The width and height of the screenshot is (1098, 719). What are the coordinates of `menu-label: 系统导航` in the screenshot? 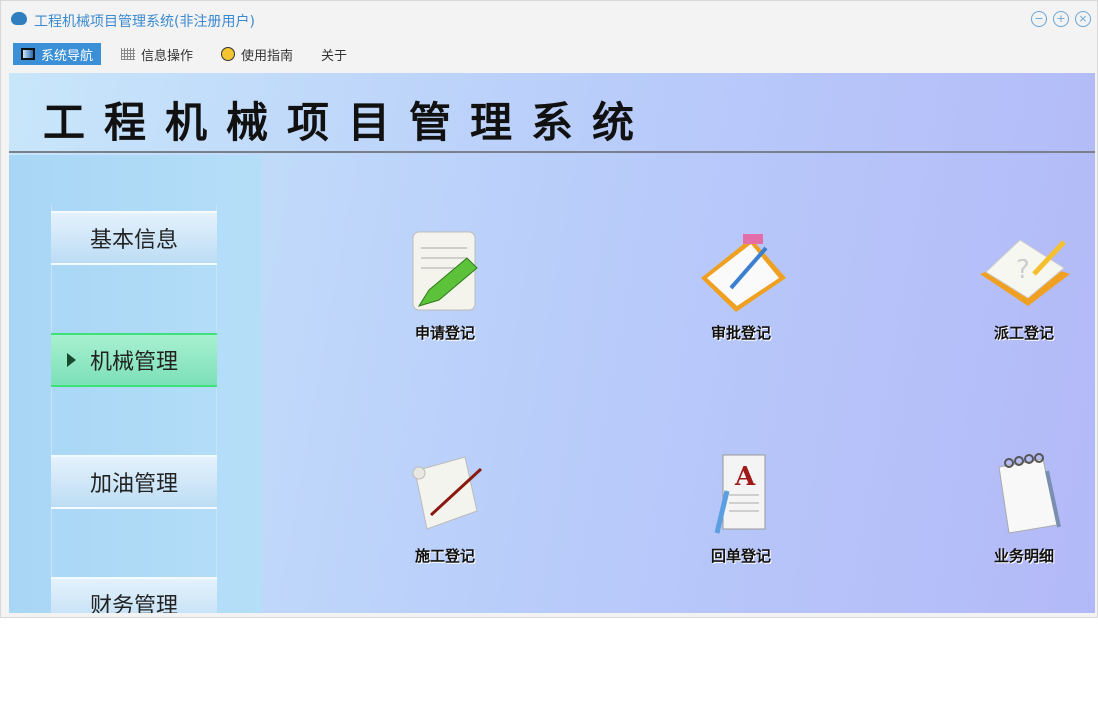 It's located at (67, 56).